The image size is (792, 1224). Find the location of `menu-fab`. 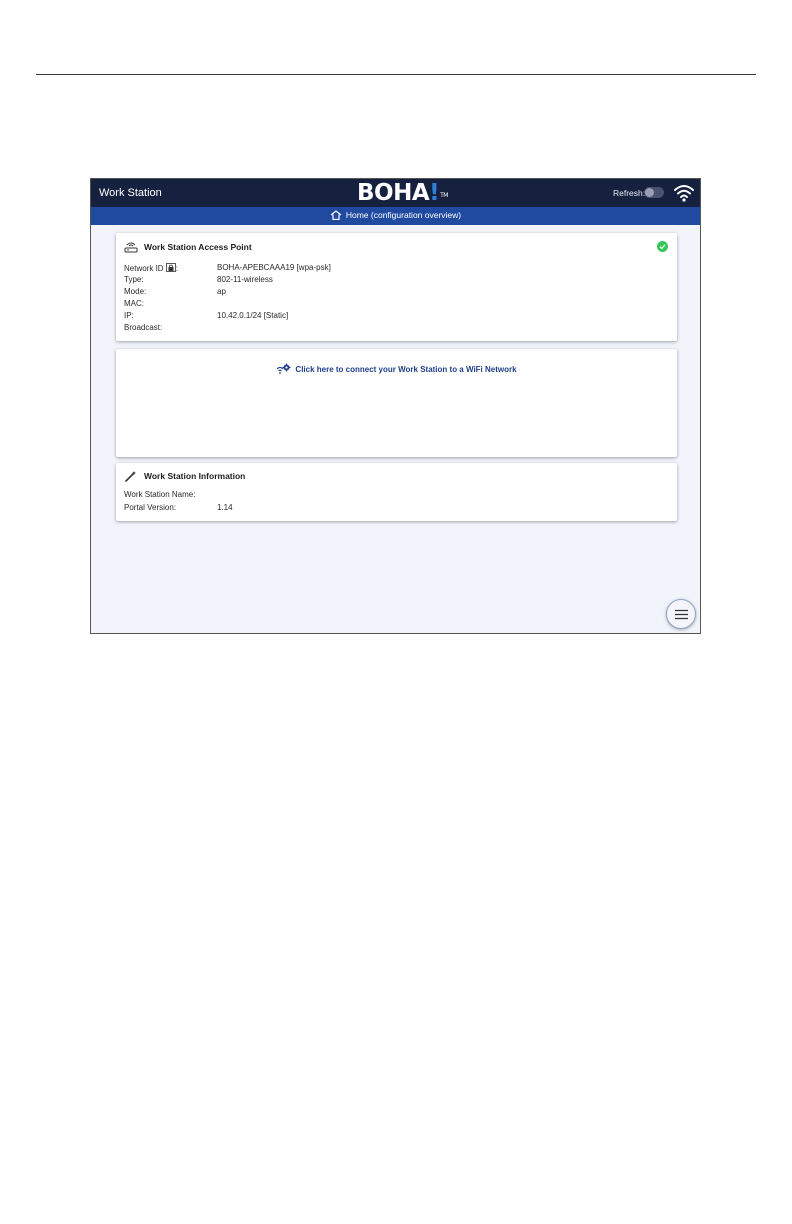

menu-fab is located at coordinates (681, 614).